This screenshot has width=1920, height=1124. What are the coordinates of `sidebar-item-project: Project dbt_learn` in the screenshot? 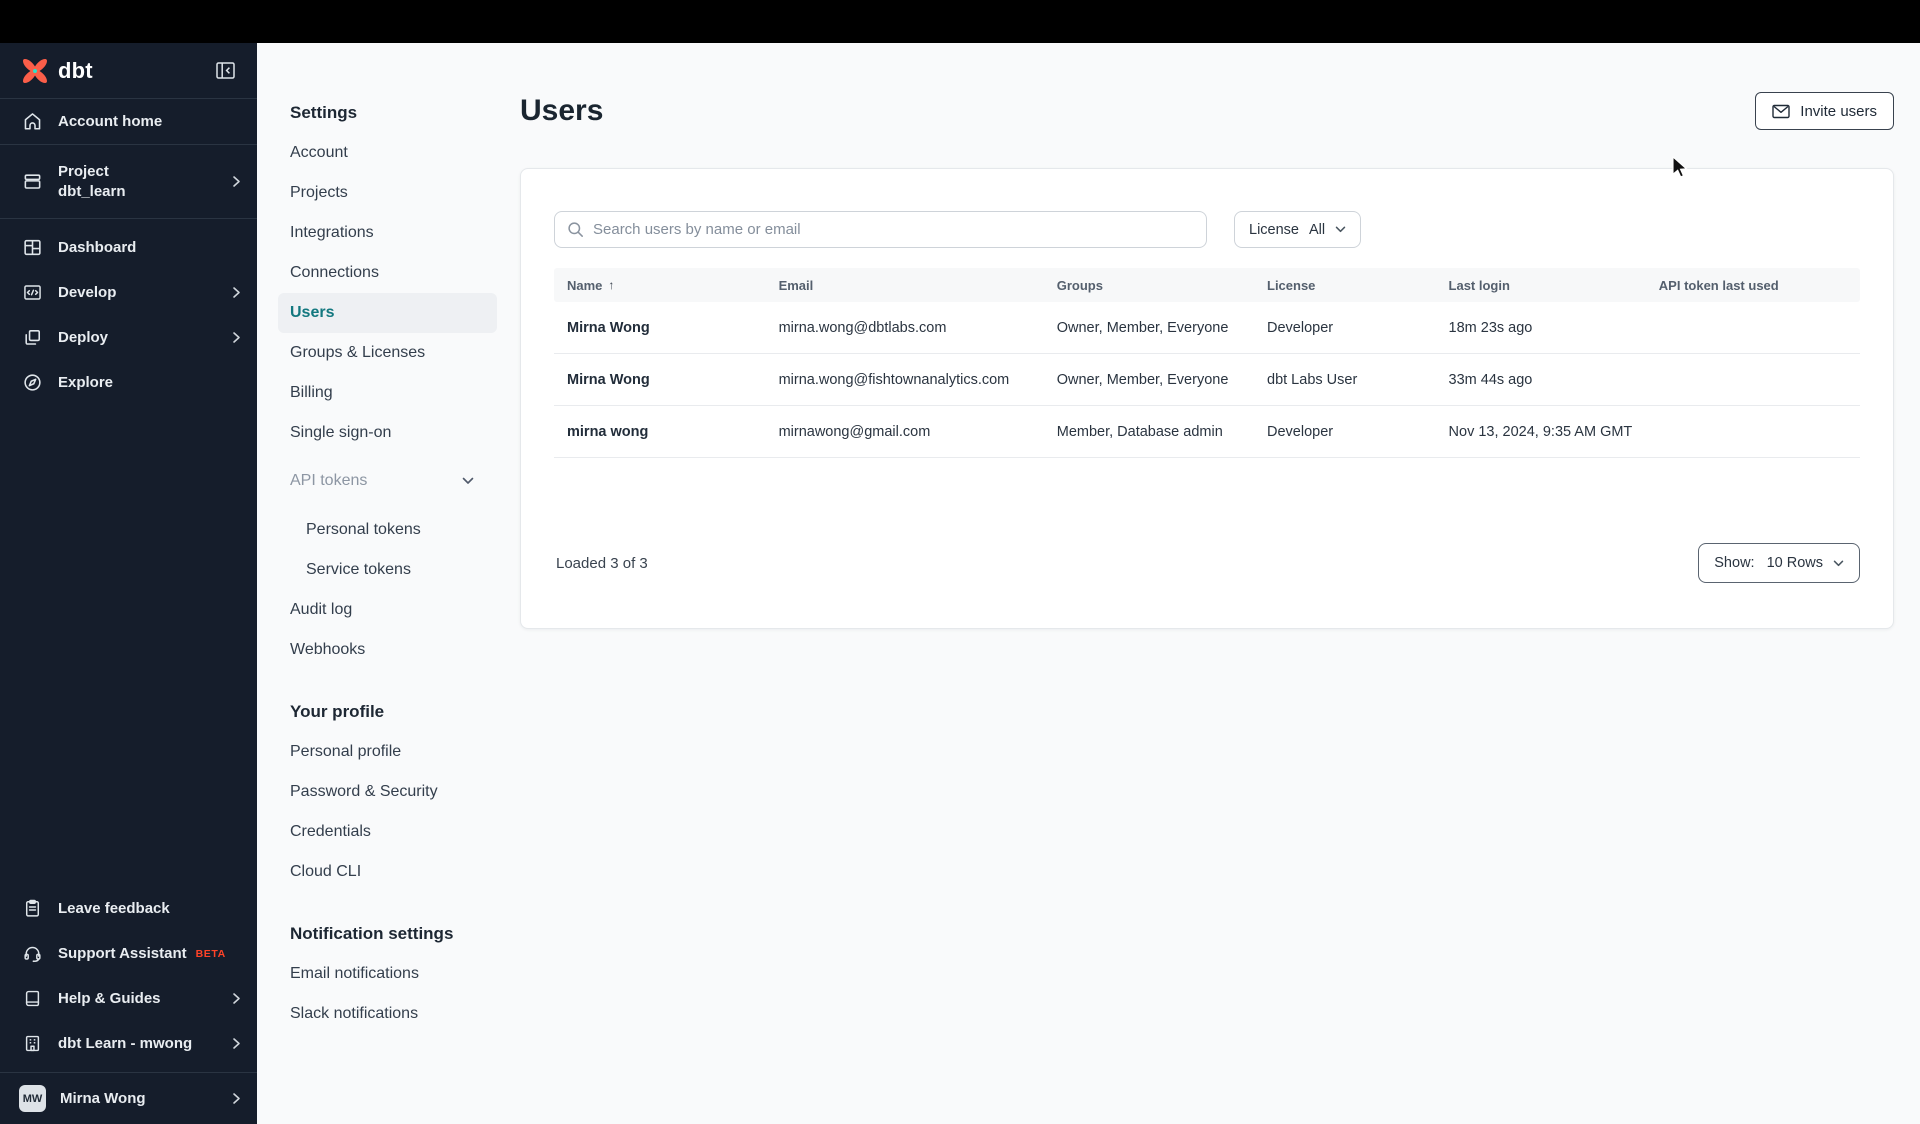 It's located at (128, 181).